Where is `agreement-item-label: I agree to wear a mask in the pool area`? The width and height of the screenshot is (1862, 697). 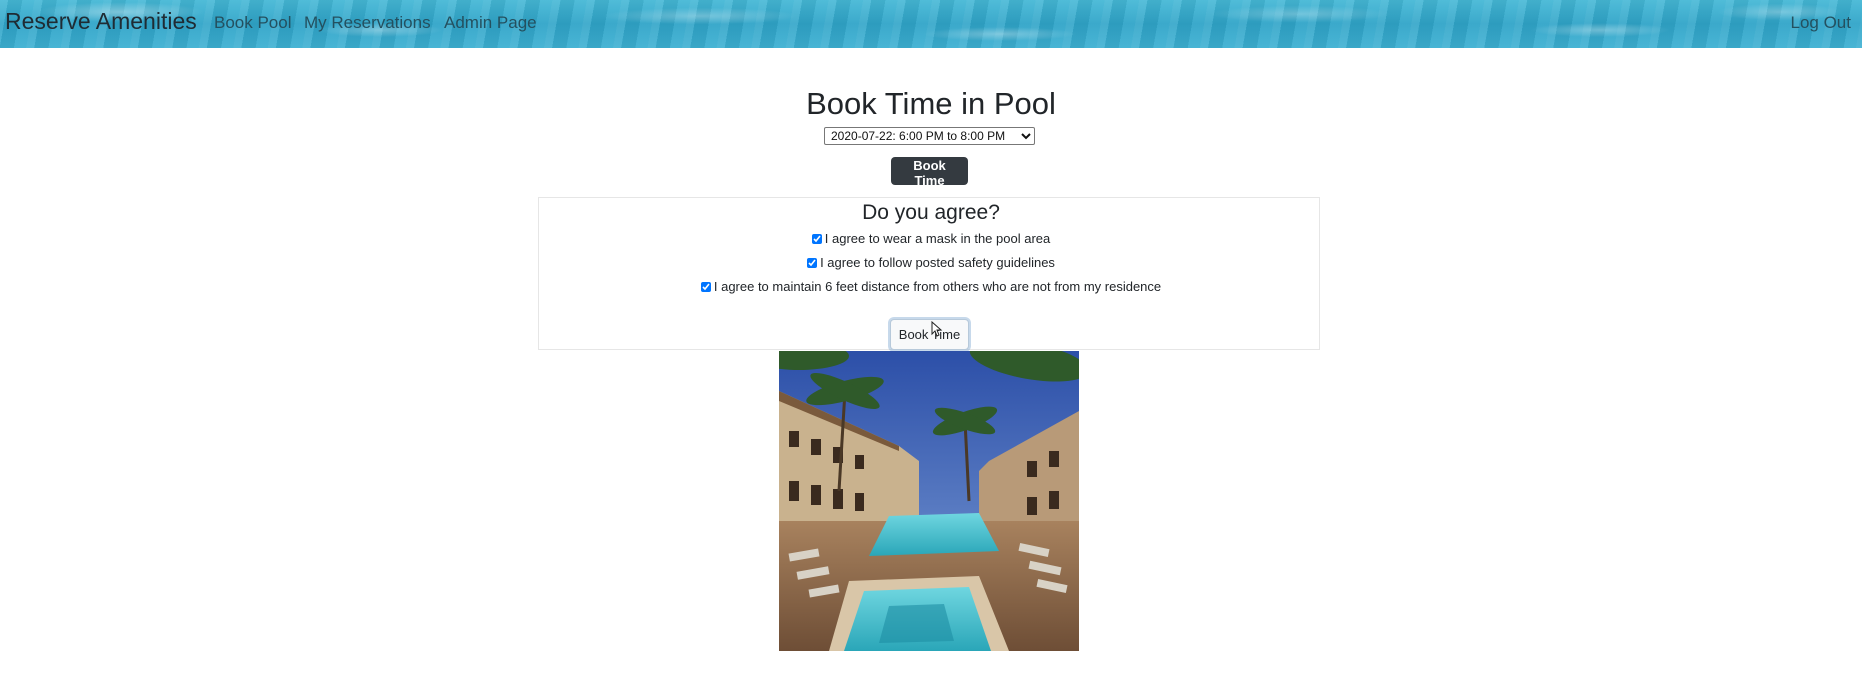
agreement-item-label: I agree to wear a mask in the pool area is located at coordinates (937, 238).